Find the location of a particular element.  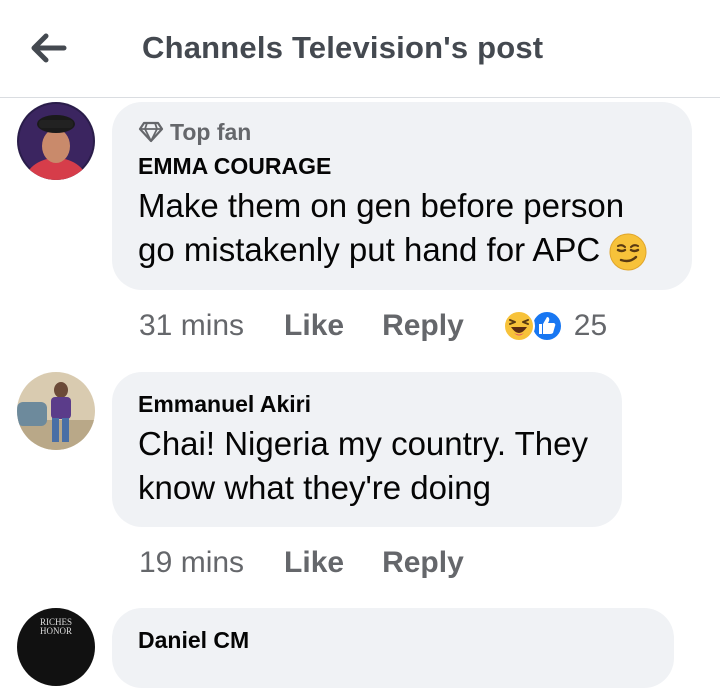

back-arrow-icon is located at coordinates (49, 48).